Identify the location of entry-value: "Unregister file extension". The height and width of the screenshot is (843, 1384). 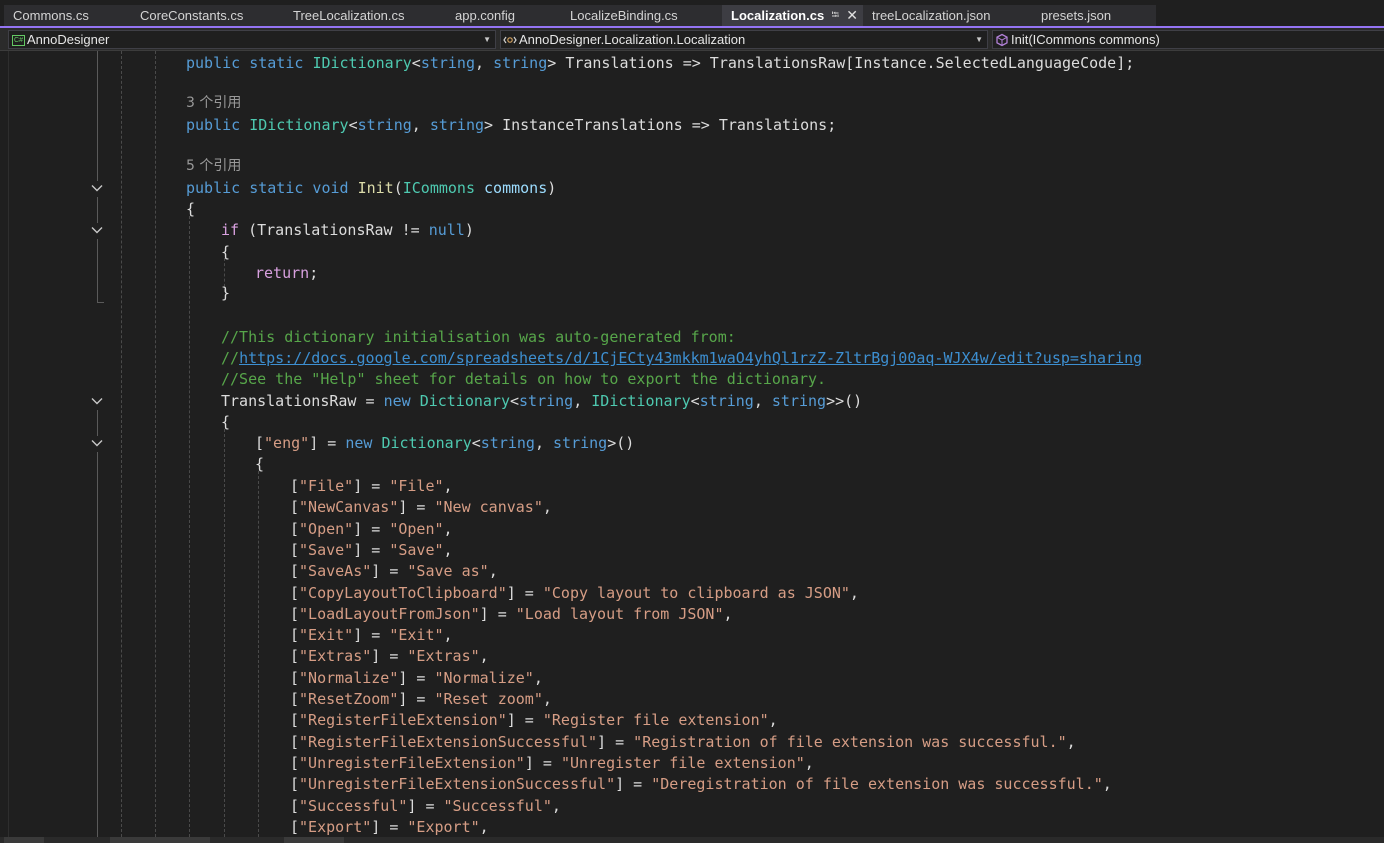
(682, 763).